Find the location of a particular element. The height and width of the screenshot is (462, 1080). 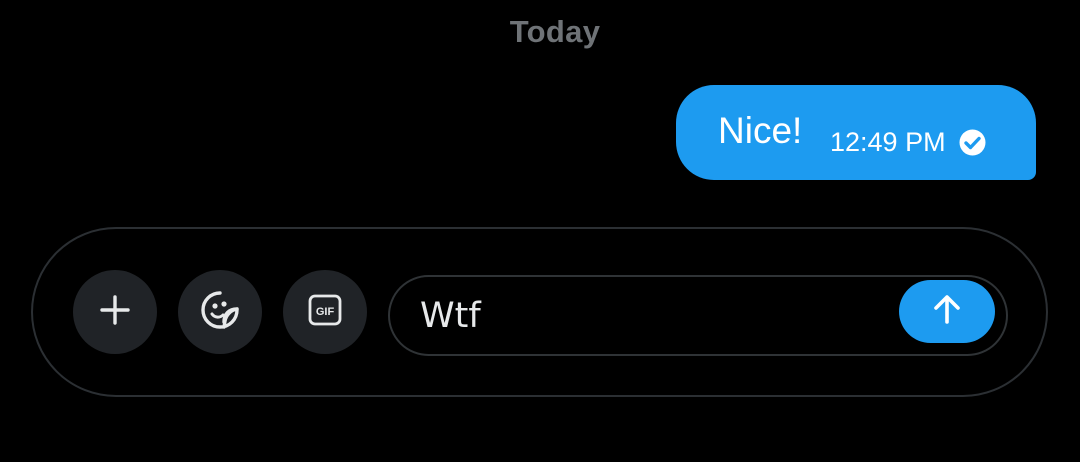

message-input is located at coordinates (655, 316).